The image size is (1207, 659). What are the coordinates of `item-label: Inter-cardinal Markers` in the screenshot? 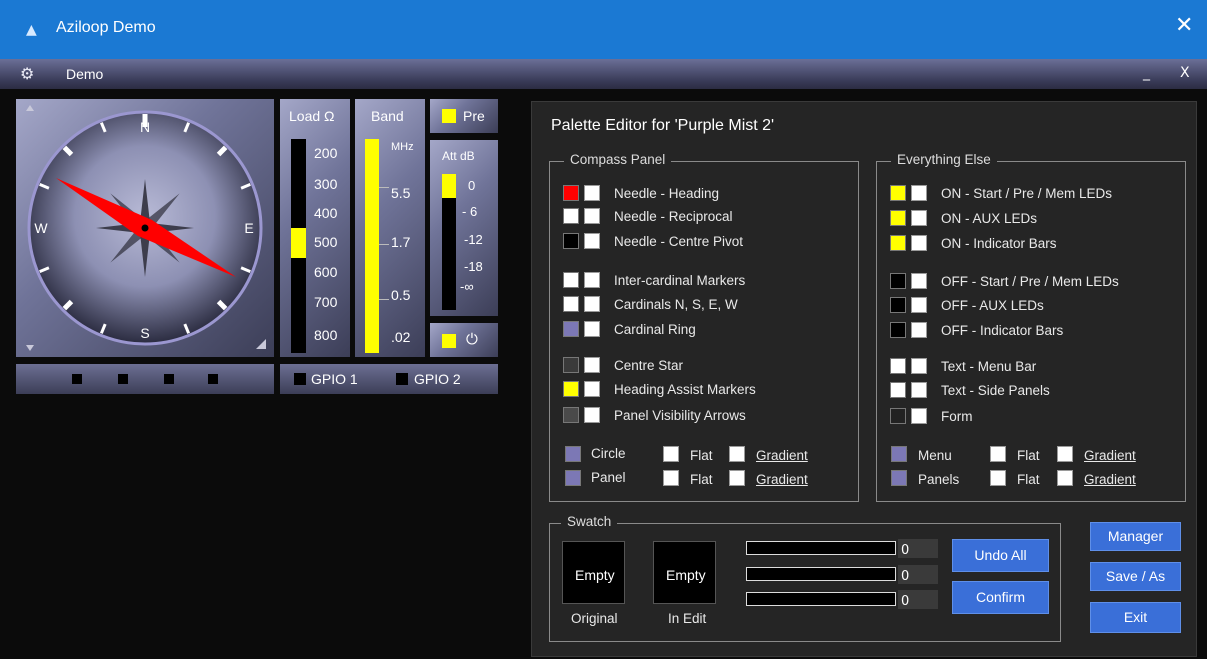 It's located at (680, 280).